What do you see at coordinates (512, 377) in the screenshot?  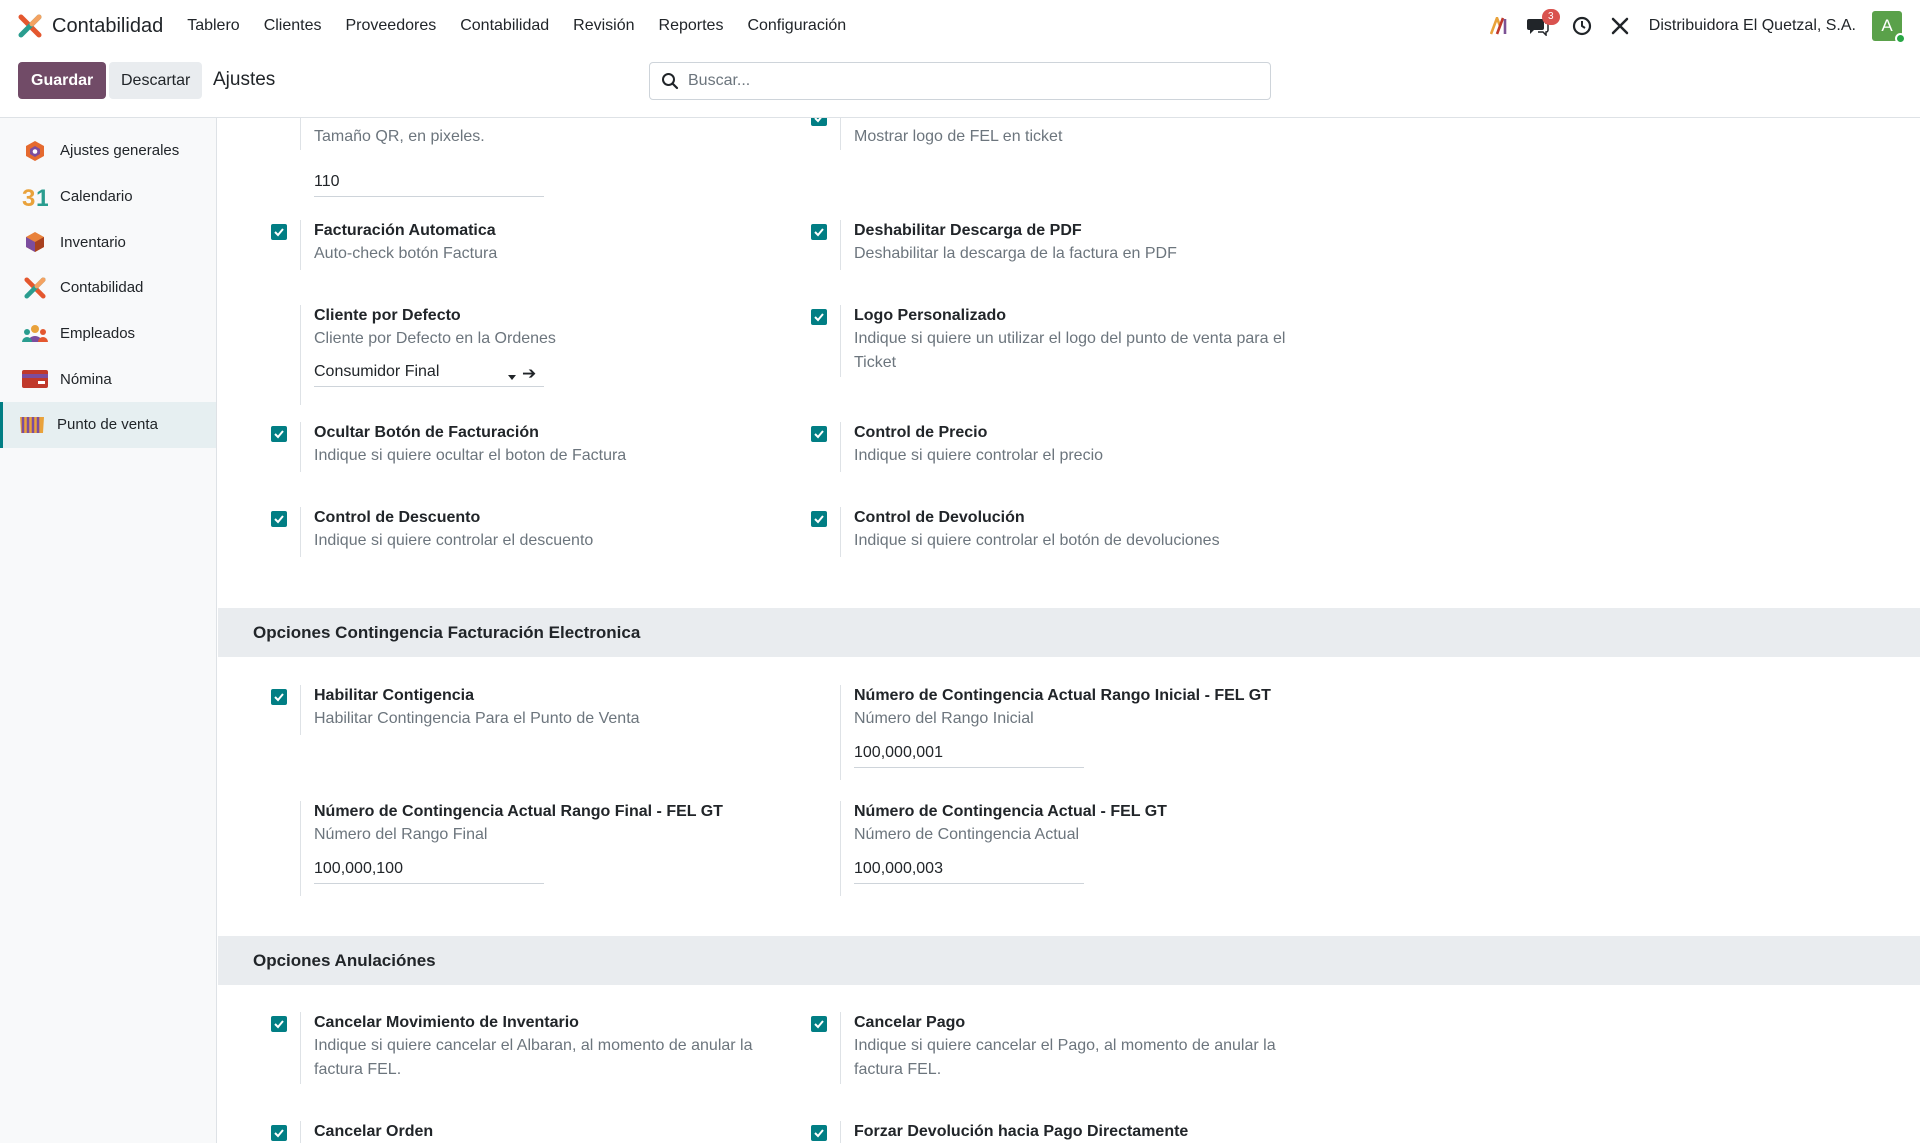 I see `chevron-down-icon` at bounding box center [512, 377].